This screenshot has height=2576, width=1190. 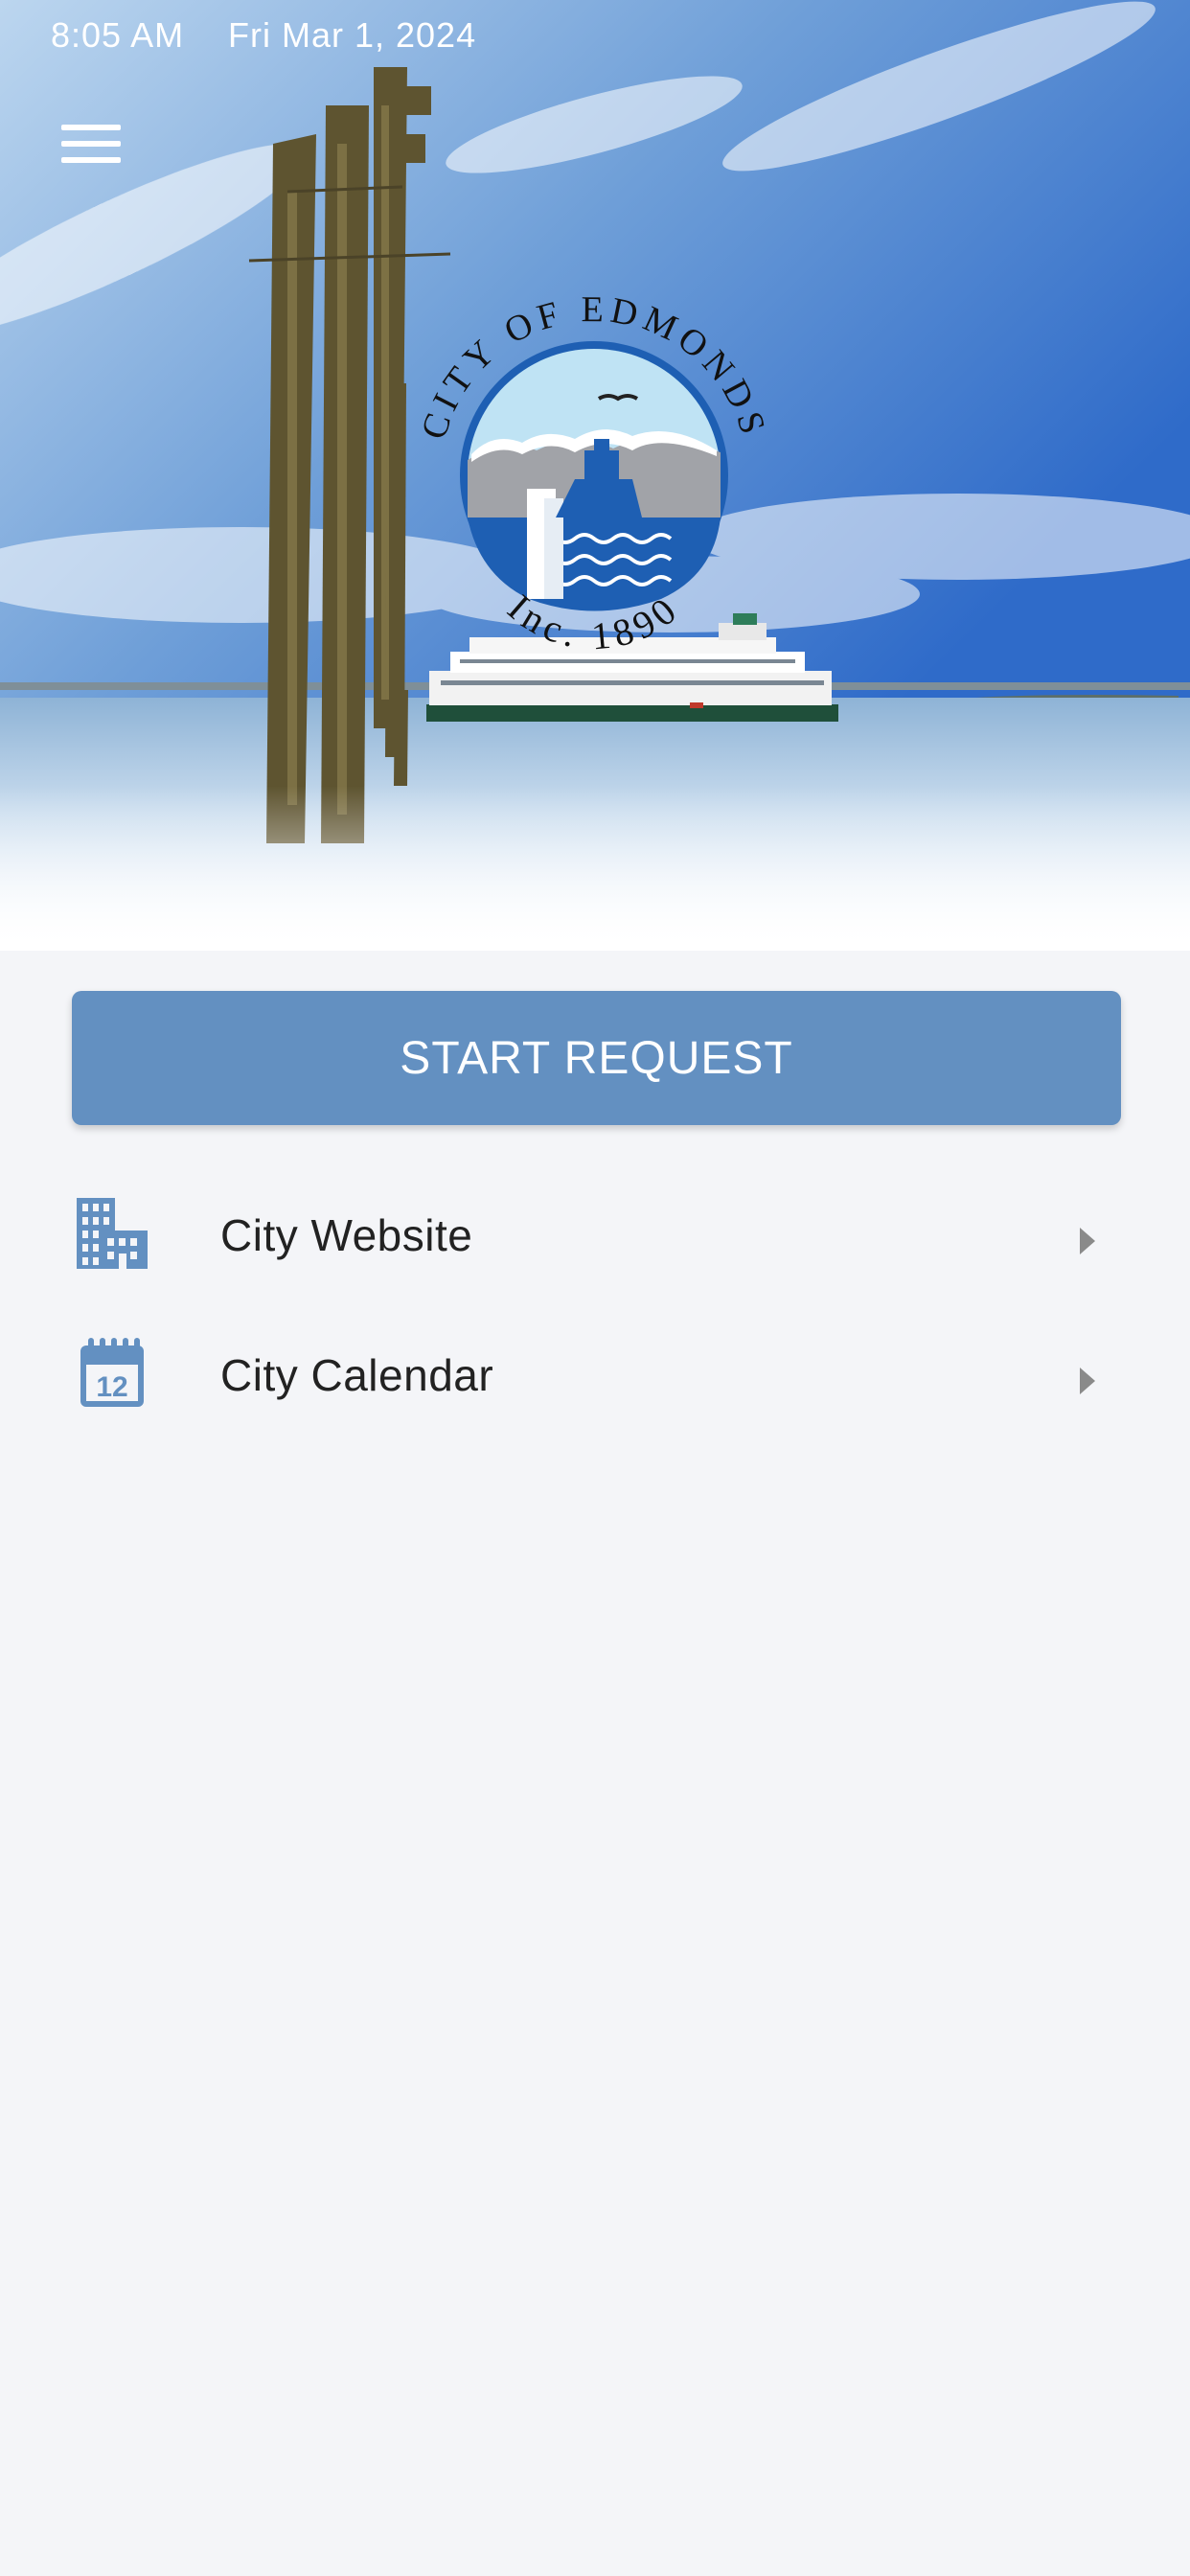 What do you see at coordinates (596, 1058) in the screenshot?
I see `start-request-button: START REQUEST` at bounding box center [596, 1058].